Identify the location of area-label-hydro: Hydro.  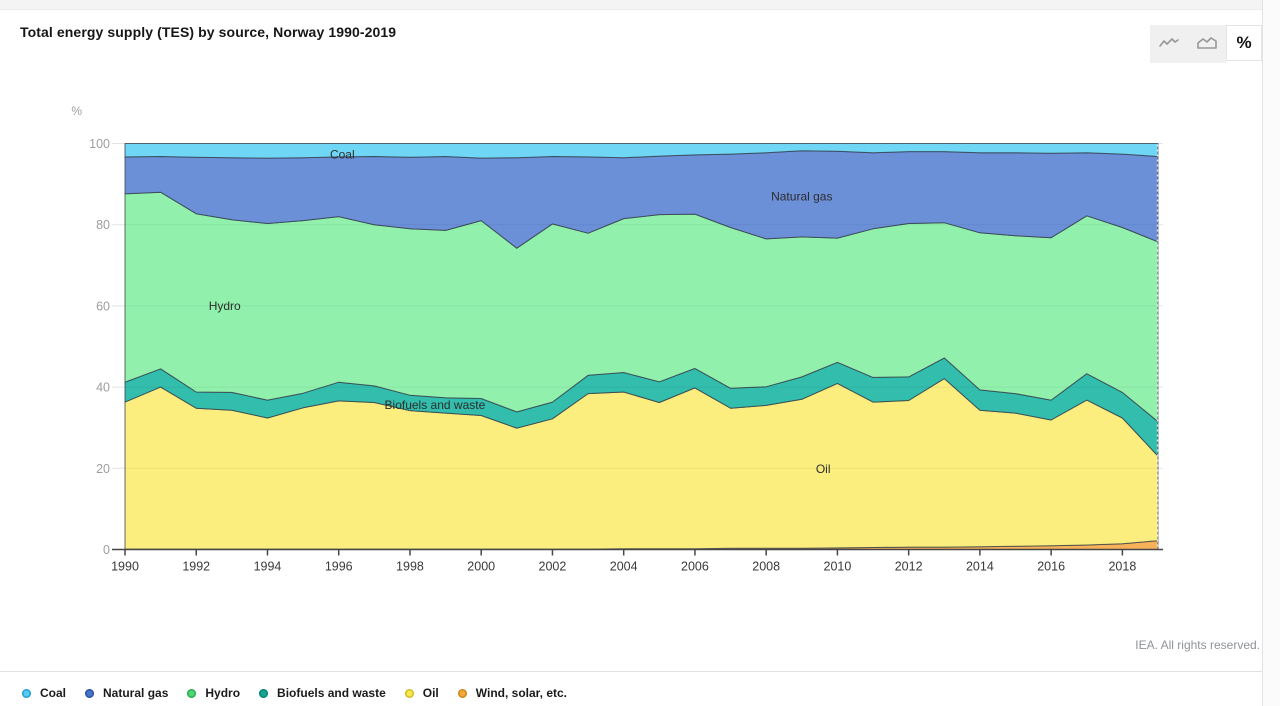
(225, 306).